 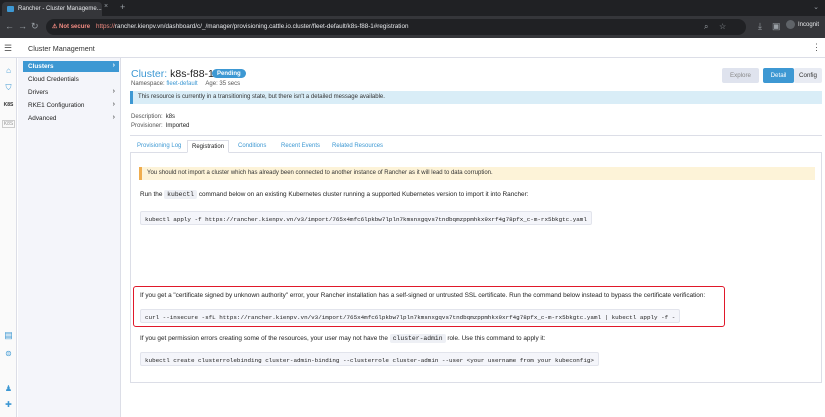 I want to click on sidebar-item-cloud-credentials: Cloud Credentials, so click(x=71, y=79).